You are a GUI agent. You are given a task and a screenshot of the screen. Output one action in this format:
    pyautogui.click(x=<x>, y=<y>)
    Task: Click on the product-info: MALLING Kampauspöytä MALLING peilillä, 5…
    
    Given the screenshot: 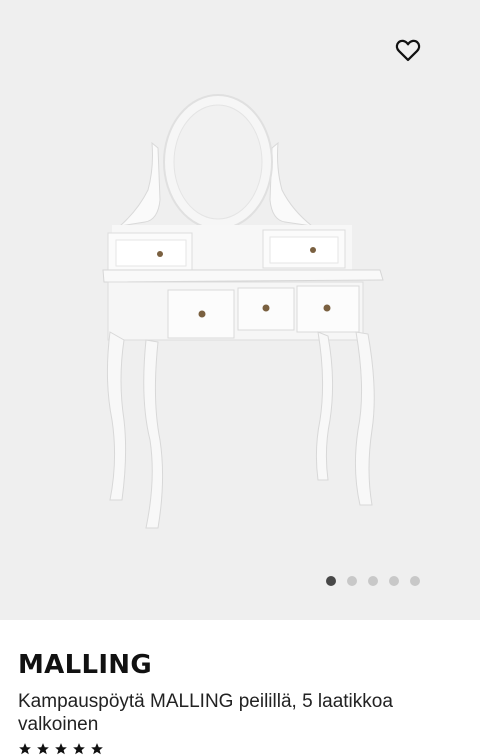 What is the action you would take?
    pyautogui.click(x=243, y=692)
    